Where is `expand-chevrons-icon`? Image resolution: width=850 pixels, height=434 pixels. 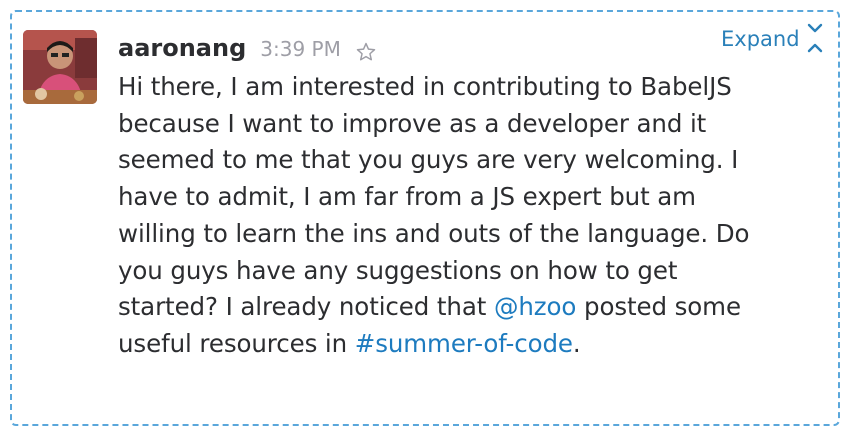 expand-chevrons-icon is located at coordinates (815, 40).